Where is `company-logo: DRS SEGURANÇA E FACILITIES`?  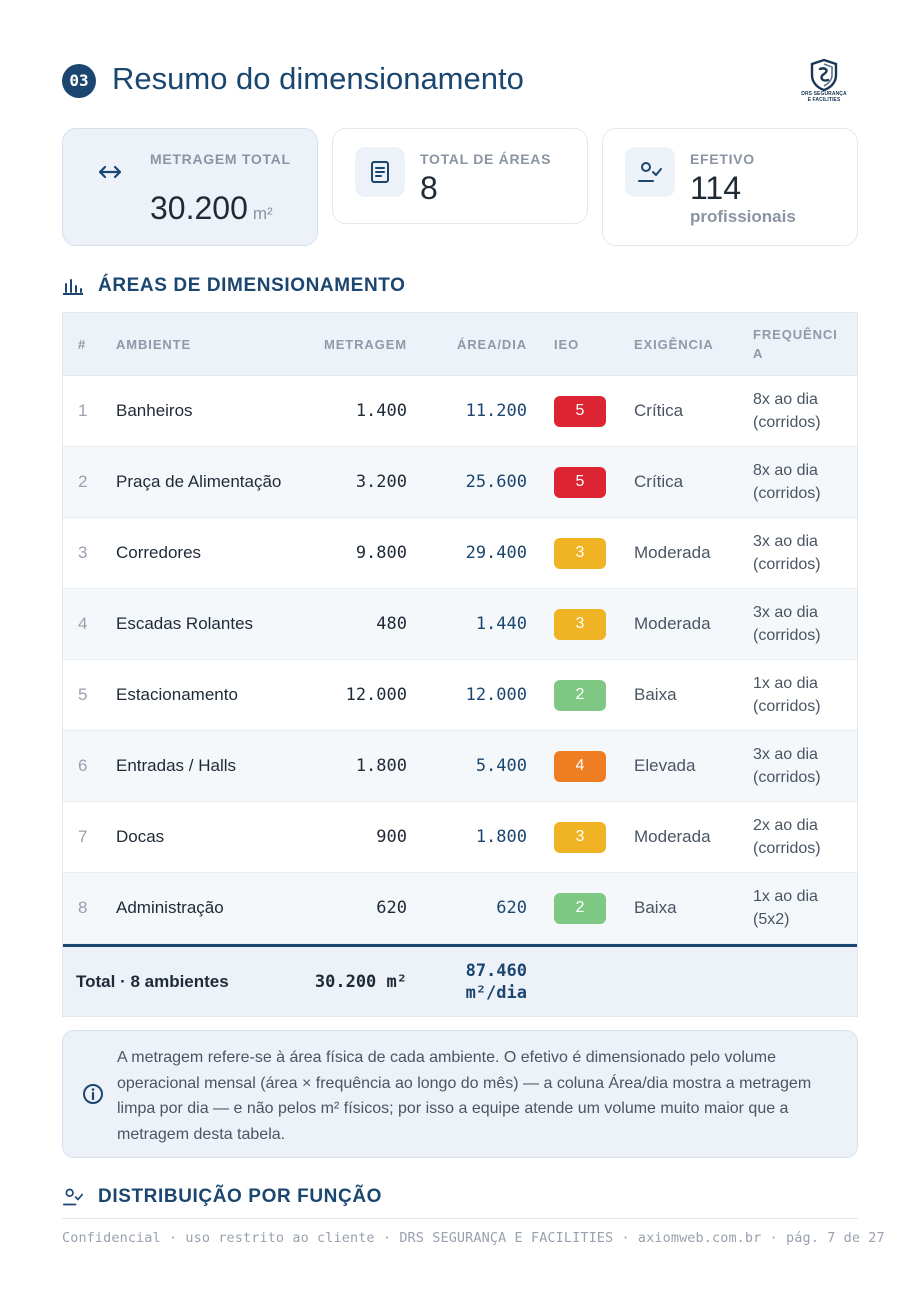 company-logo: DRS SEGURANÇA E FACILITIES is located at coordinates (824, 83).